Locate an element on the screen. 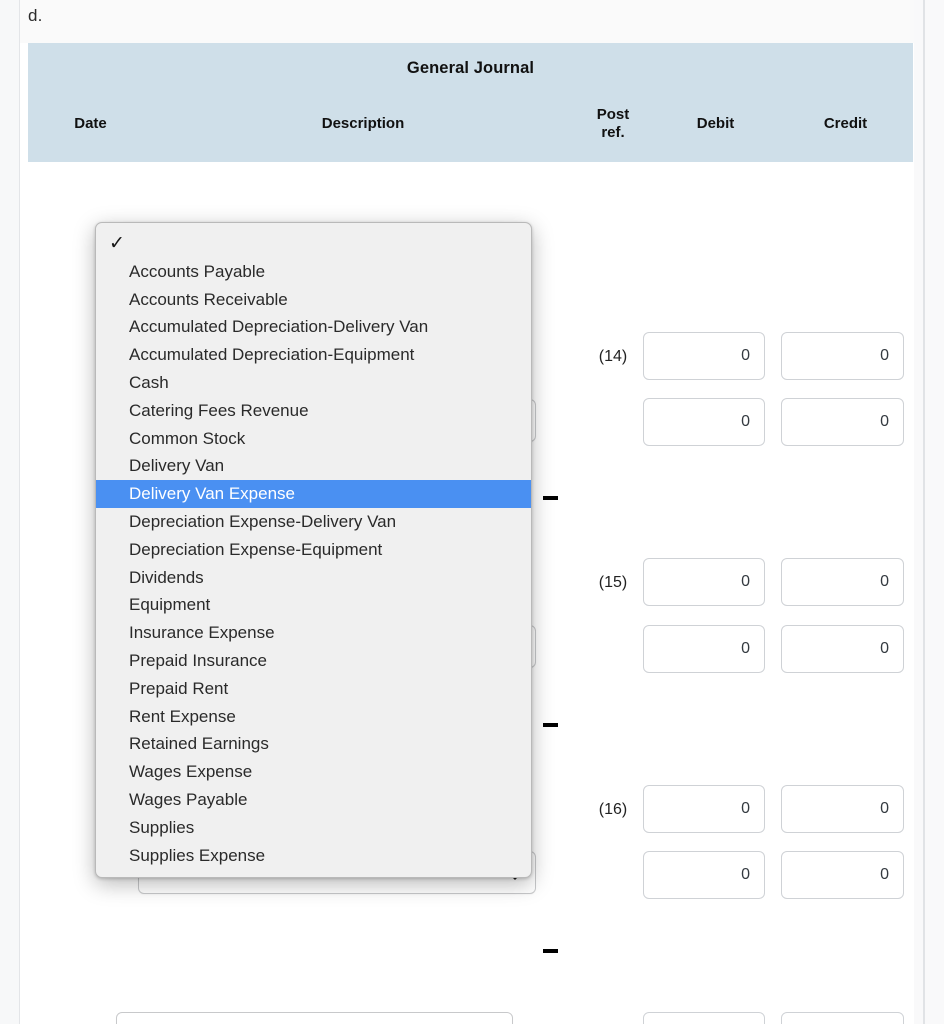  account-select-17-debit is located at coordinates (314, 1018).